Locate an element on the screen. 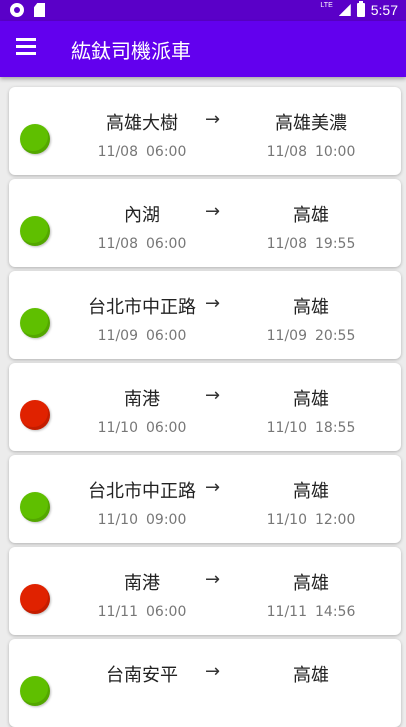  arrive-date: 11/09 is located at coordinates (286, 336).